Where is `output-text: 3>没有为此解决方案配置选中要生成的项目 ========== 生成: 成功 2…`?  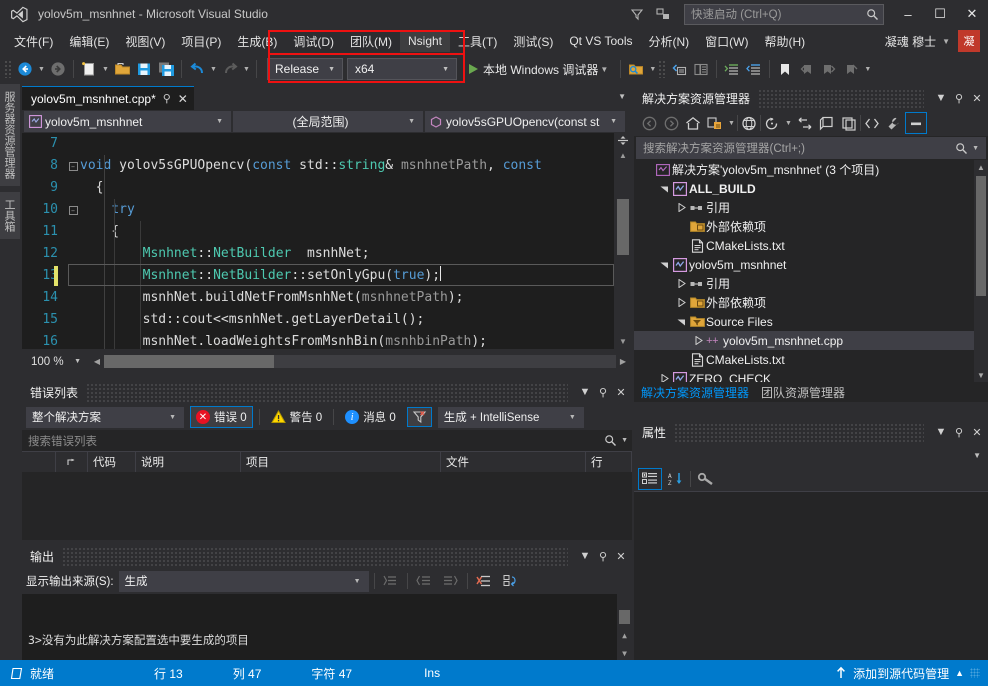 output-text: 3>没有为此解决方案配置选中要生成的项目 ========== 生成: 成功 2… is located at coordinates (327, 640).